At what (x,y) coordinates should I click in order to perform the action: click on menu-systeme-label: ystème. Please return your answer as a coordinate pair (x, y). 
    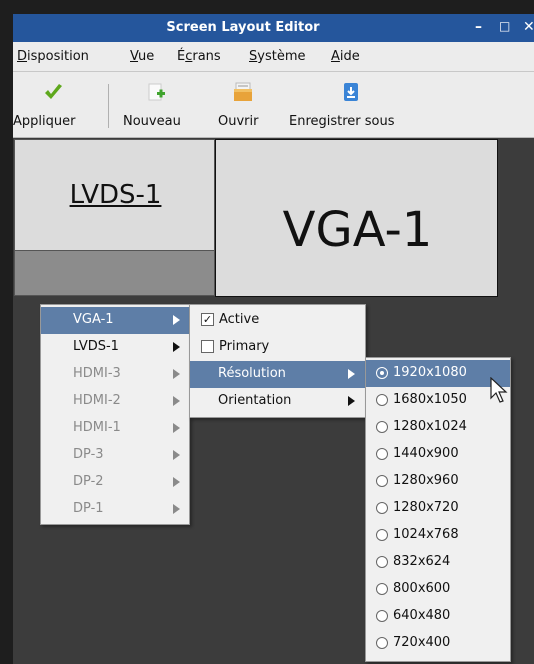
    Looking at the image, I should click on (281, 56).